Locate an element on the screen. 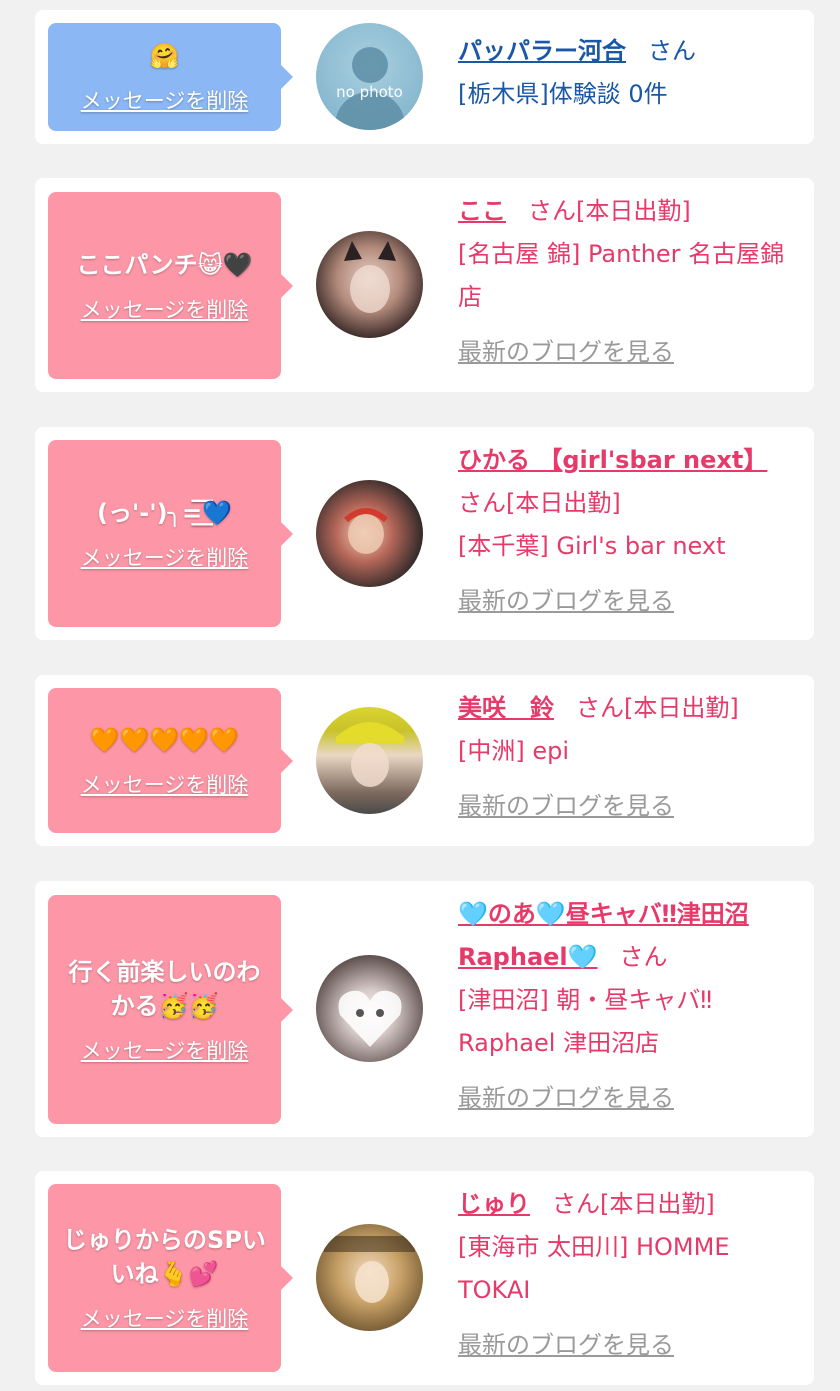  message-text: 行く前楽しいのわかる🥳🥳 is located at coordinates (164, 988).